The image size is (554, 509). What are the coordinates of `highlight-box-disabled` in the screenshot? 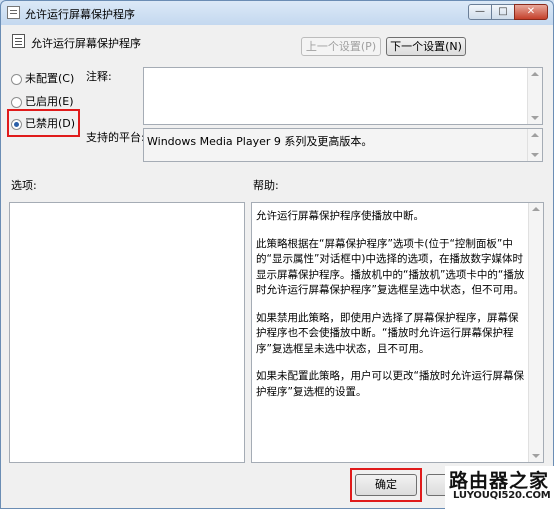 It's located at (43, 123).